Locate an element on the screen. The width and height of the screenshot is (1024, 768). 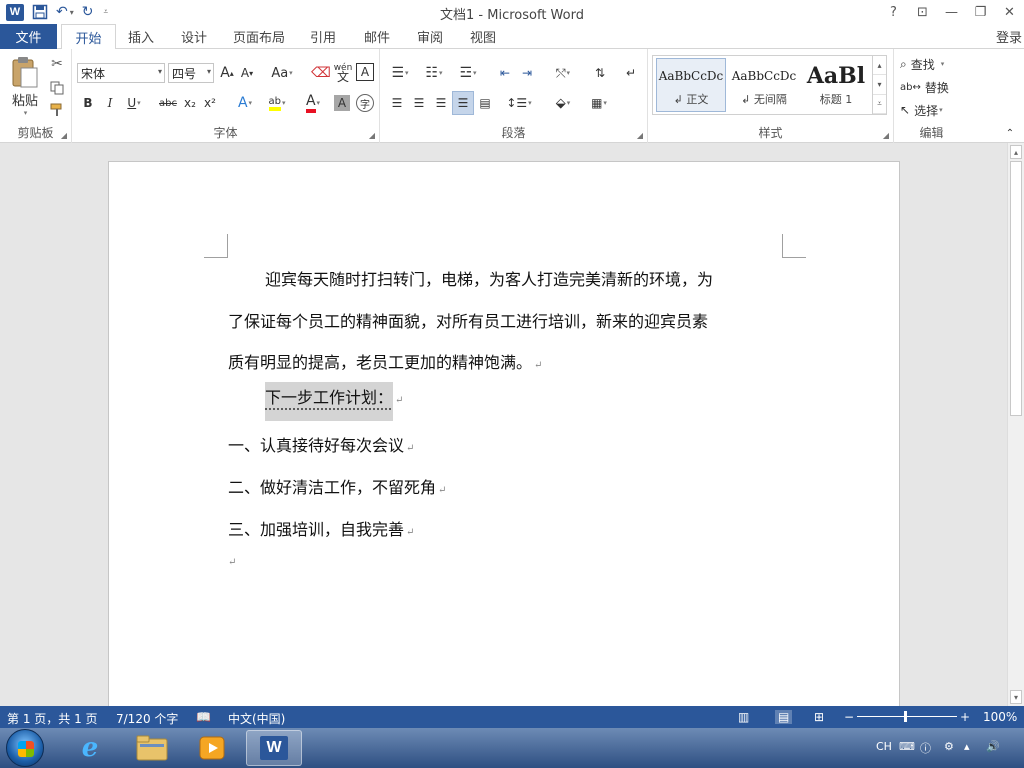
print-layout-icon: ▤ is located at coordinates (784, 717).